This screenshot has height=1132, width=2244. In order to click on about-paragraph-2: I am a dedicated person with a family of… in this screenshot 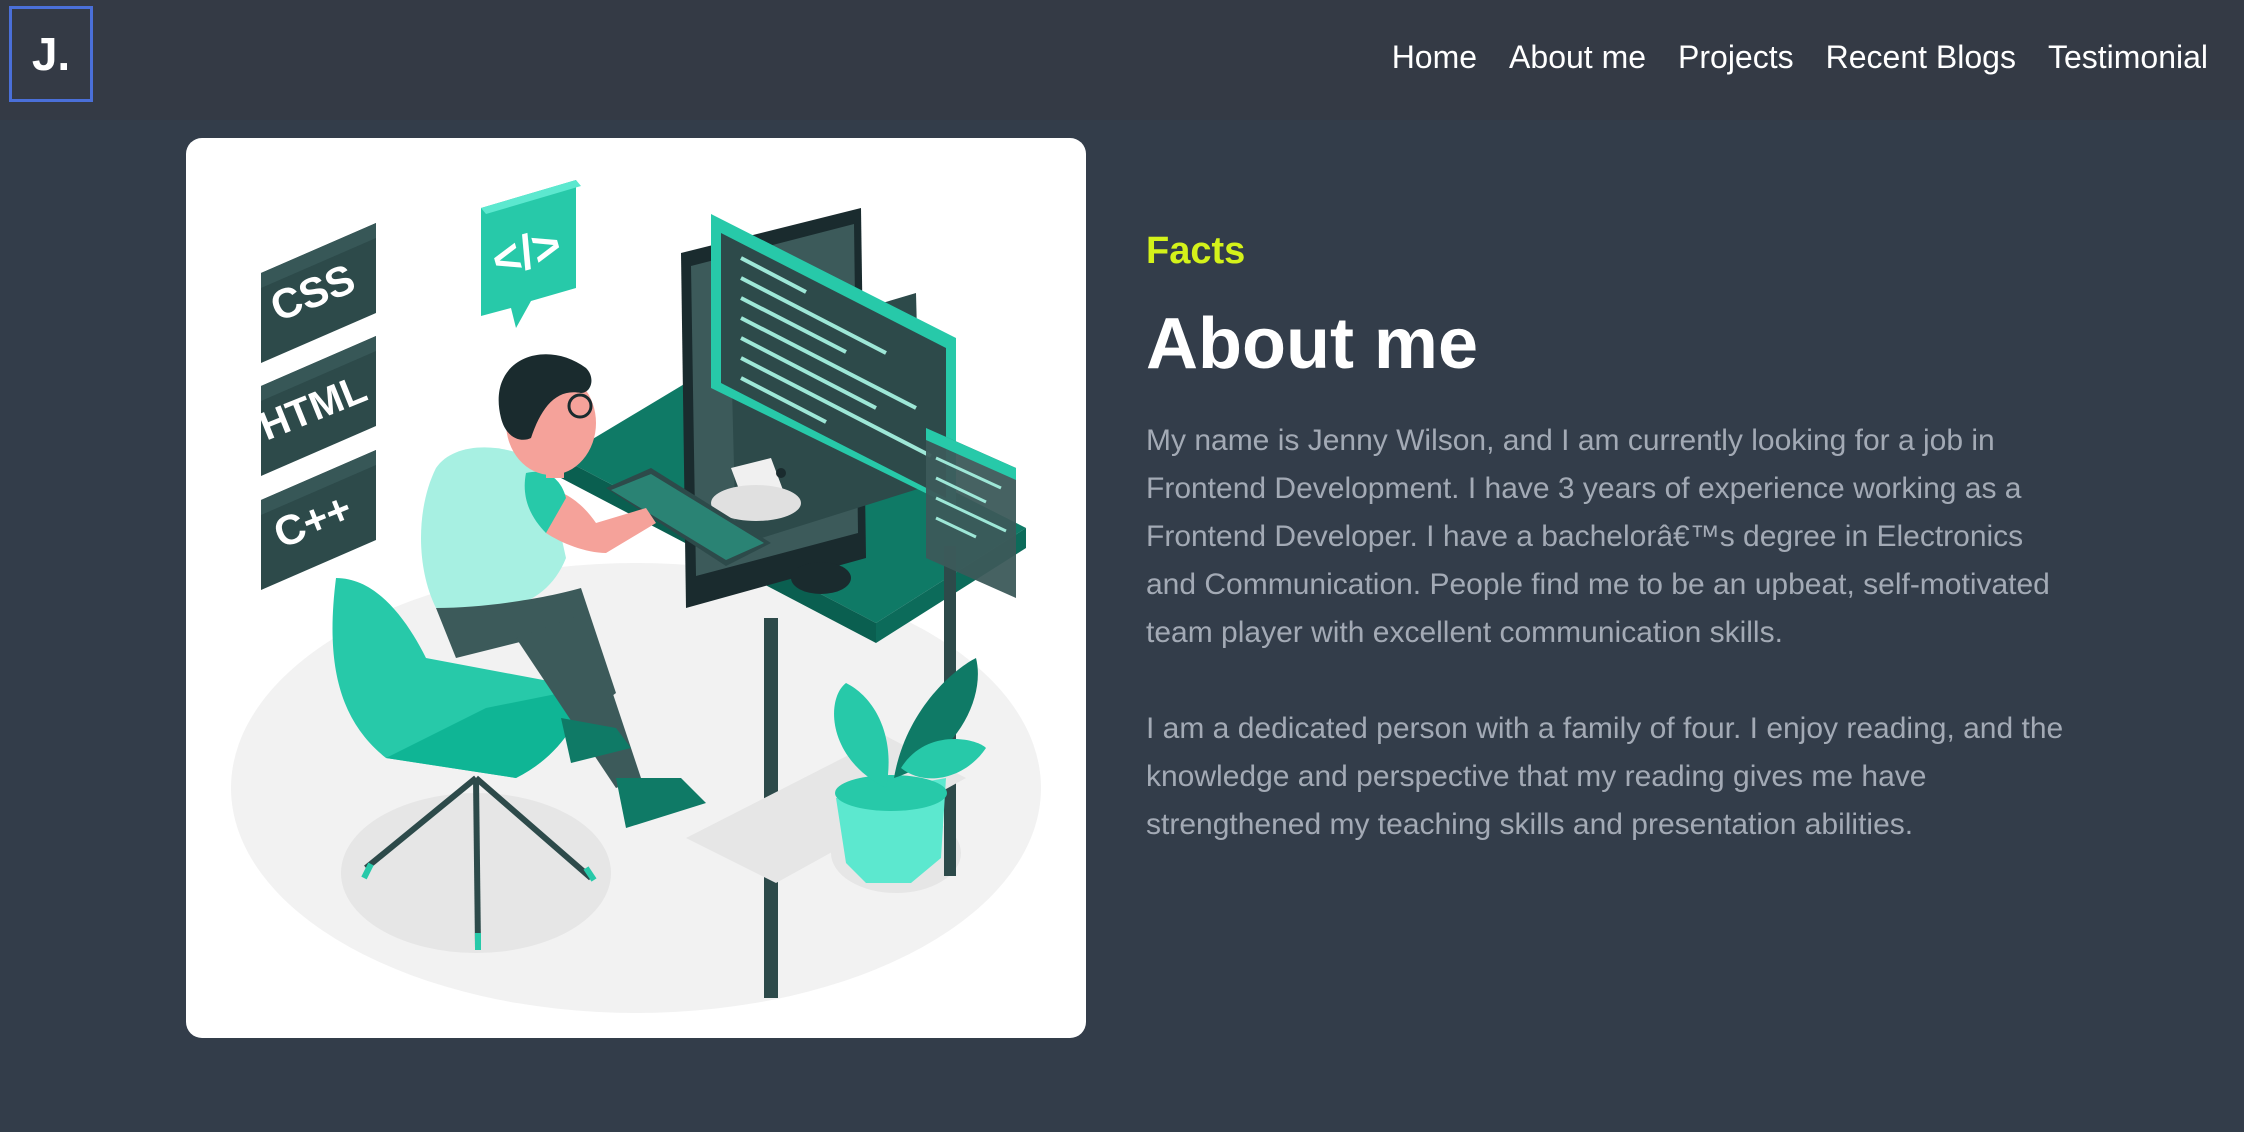, I will do `click(1605, 776)`.